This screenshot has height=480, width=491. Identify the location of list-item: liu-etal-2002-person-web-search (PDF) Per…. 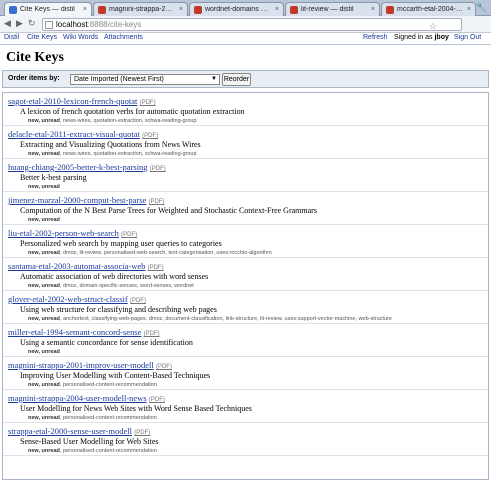
(245, 241).